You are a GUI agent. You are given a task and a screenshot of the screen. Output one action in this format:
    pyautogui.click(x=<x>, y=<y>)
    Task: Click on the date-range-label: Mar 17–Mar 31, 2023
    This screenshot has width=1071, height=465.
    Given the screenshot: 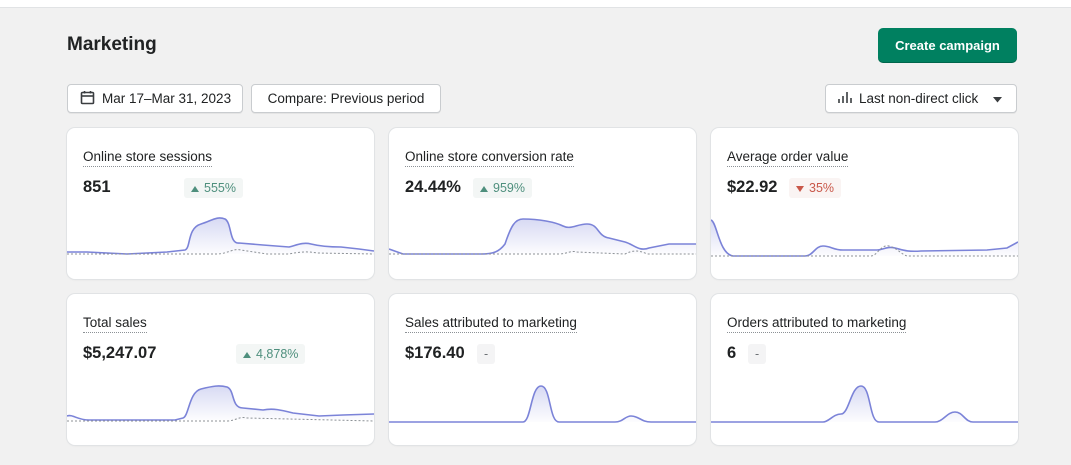 What is the action you would take?
    pyautogui.click(x=167, y=98)
    